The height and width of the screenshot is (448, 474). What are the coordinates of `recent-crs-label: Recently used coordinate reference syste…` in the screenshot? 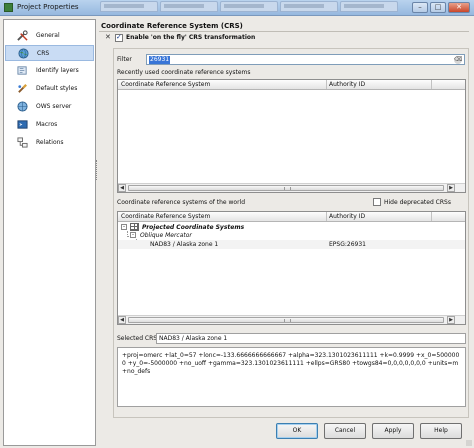 It's located at (184, 72).